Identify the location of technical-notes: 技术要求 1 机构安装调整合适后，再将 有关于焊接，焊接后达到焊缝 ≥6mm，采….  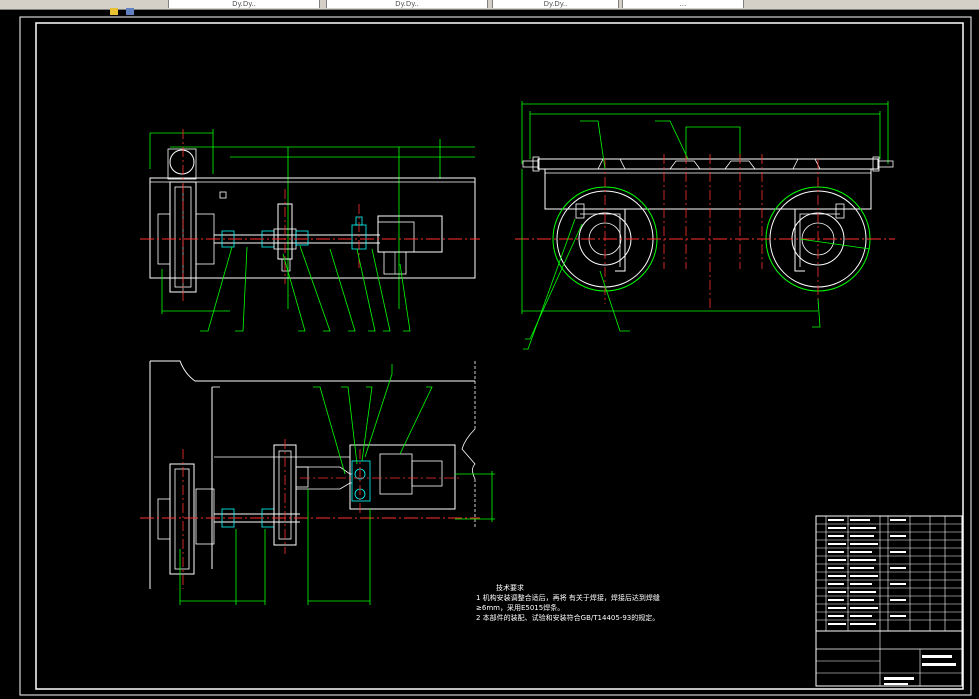
(568, 603).